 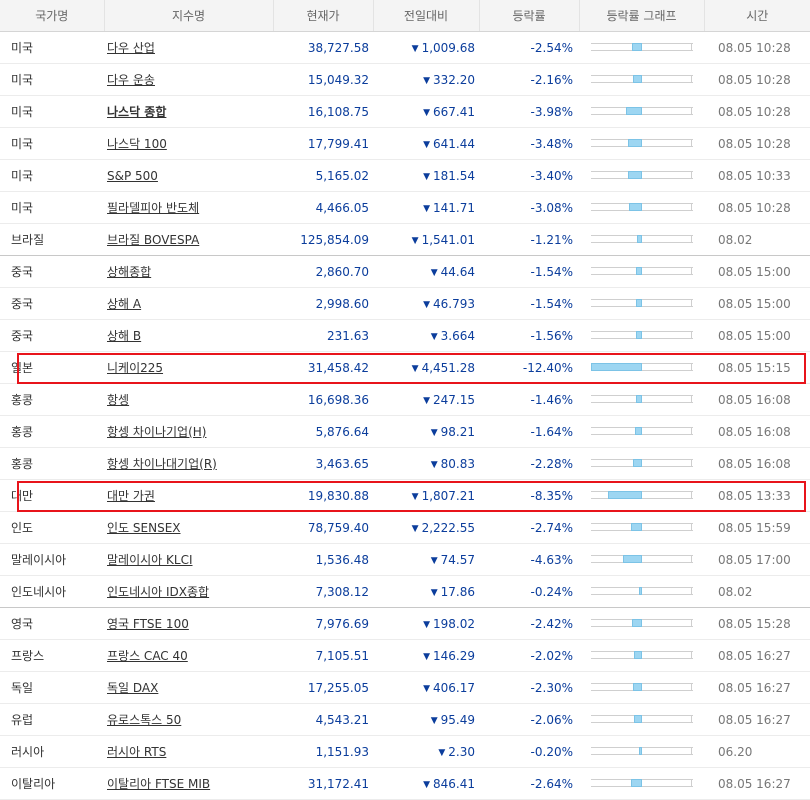 I want to click on index-link: 나스닥 100, so click(x=137, y=144).